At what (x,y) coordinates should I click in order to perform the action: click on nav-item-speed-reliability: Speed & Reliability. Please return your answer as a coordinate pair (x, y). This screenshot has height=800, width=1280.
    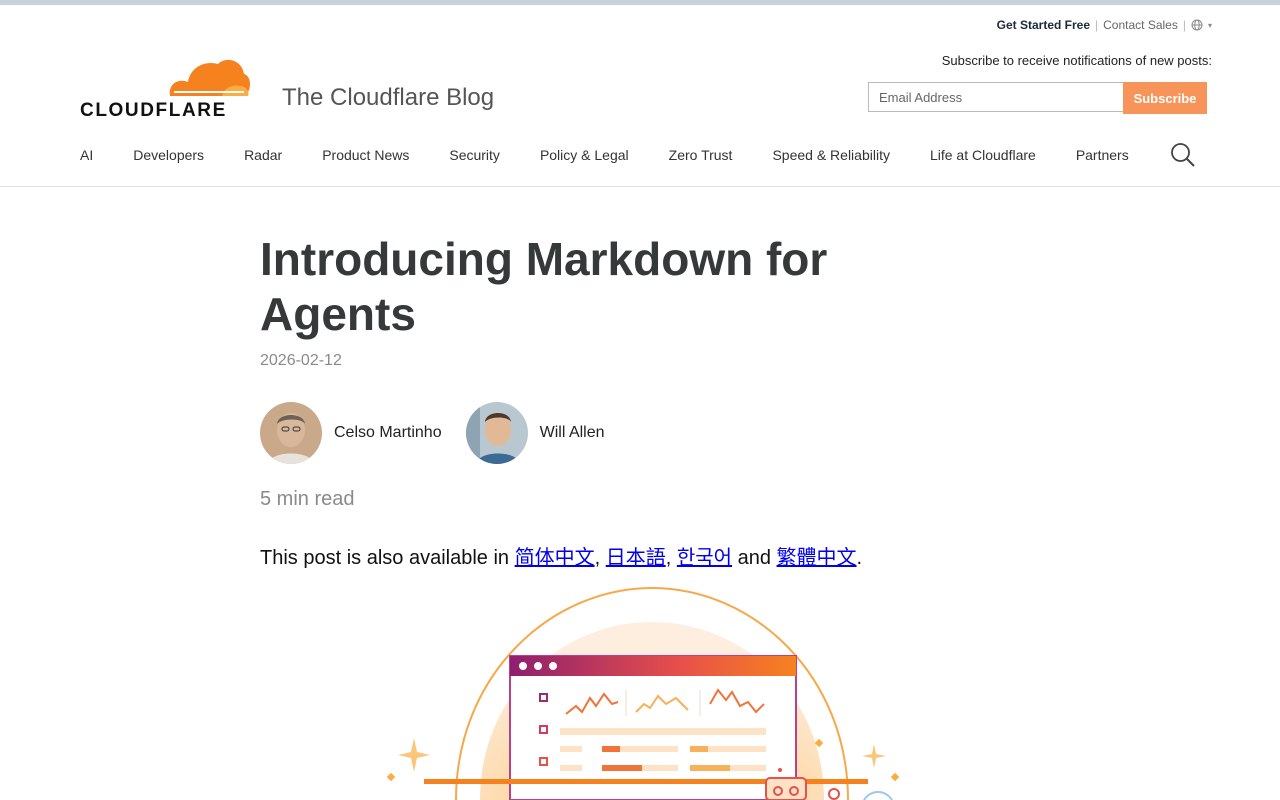
    Looking at the image, I should click on (831, 155).